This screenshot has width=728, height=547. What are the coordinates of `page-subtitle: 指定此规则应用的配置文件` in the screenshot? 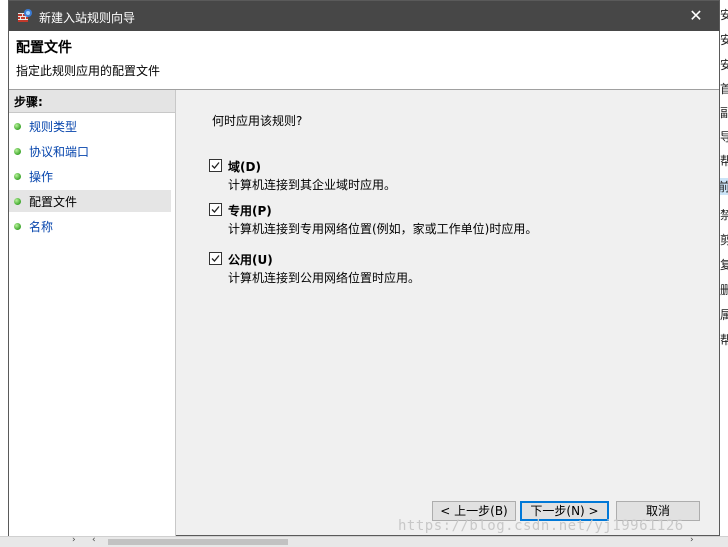 It's located at (88, 71).